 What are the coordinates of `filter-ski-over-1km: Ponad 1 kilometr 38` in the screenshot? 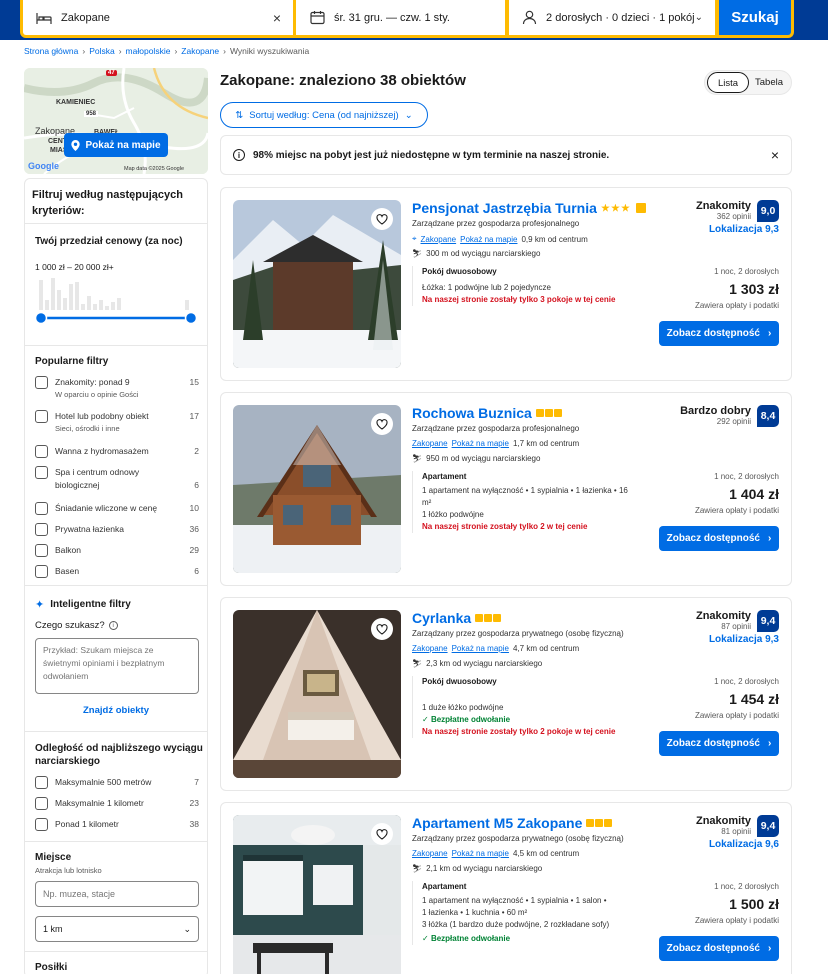 It's located at (117, 824).